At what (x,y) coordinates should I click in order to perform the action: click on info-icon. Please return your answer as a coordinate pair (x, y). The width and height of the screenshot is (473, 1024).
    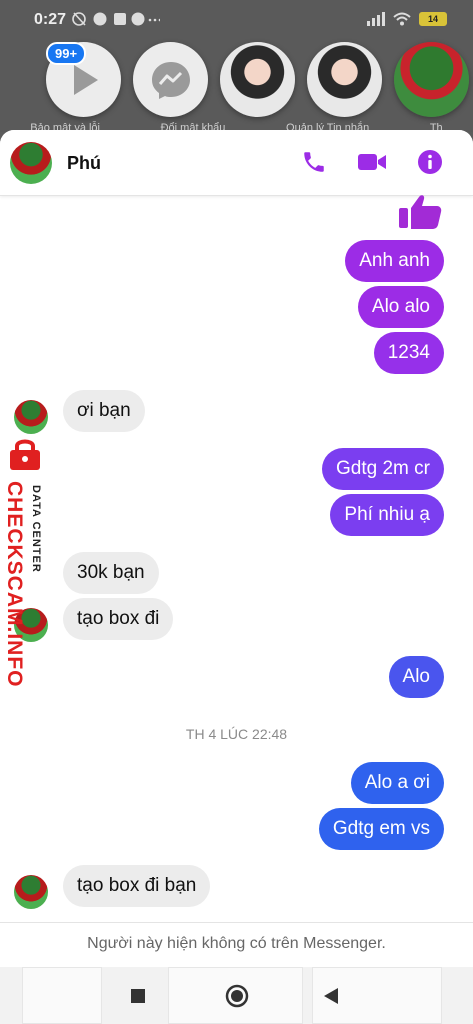
    Looking at the image, I should click on (430, 162).